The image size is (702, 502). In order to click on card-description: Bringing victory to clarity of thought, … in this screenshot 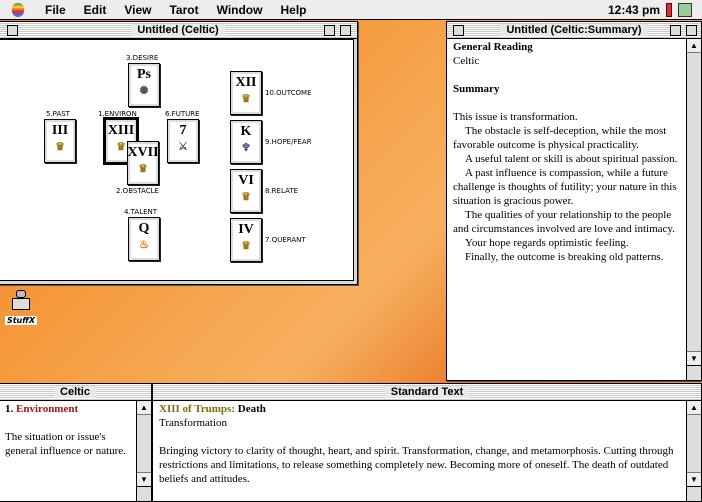, I will do `click(416, 465)`.